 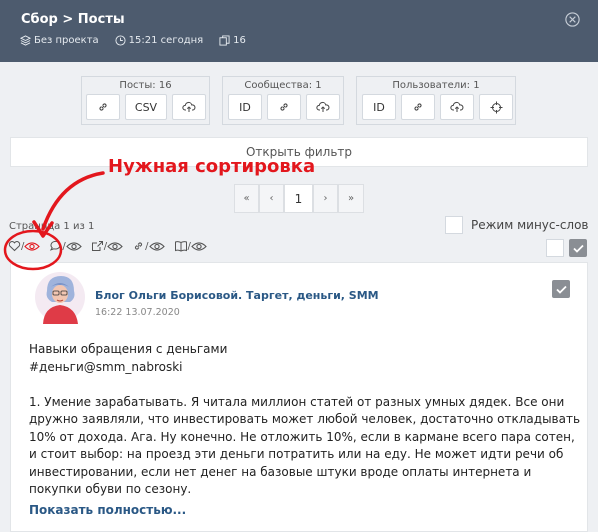 I want to click on post-hashtag: #деньги@smm_nabroski, so click(x=305, y=368).